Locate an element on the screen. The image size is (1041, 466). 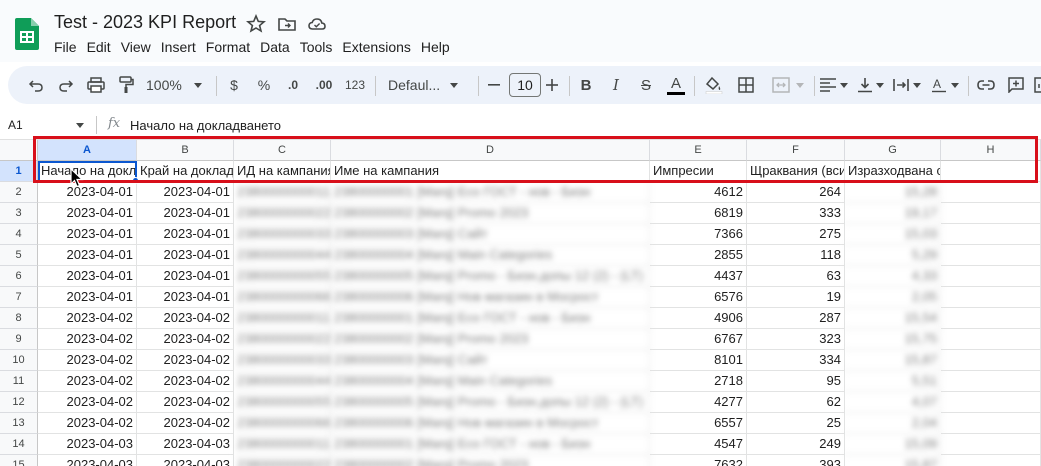
row-header: 4 is located at coordinates (19, 234).